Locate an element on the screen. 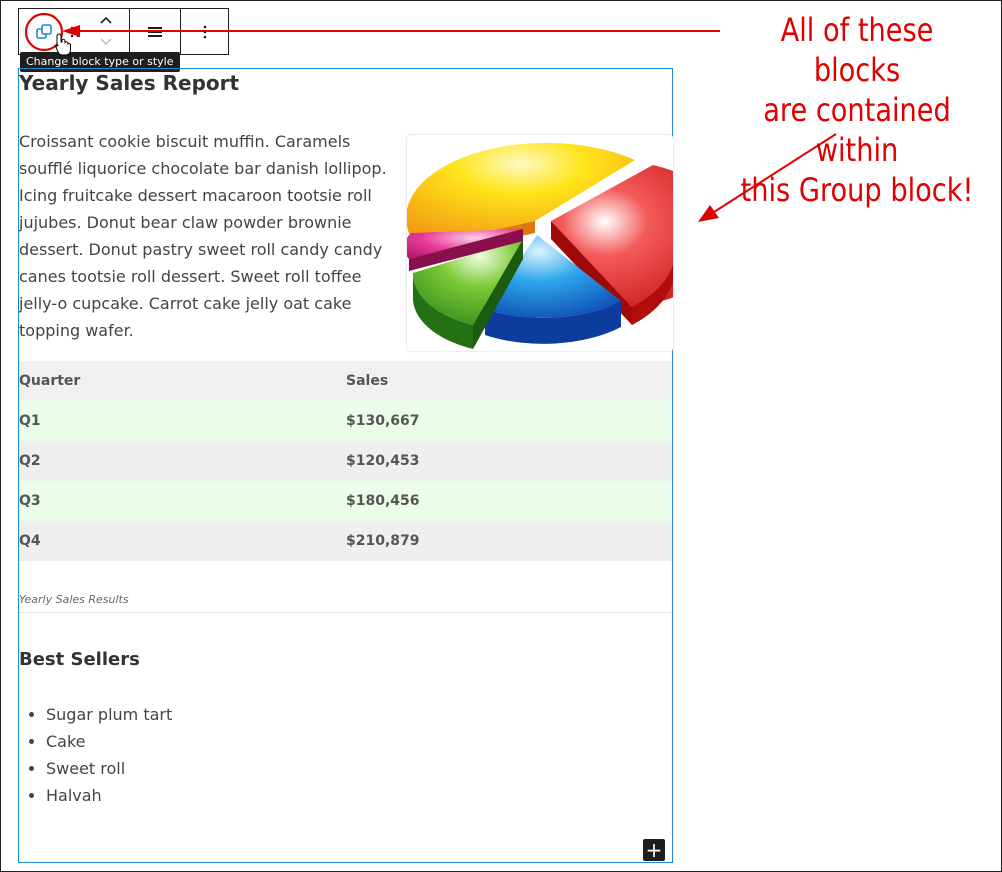 This screenshot has width=1002, height=872. move-up-icon is located at coordinates (106, 20).